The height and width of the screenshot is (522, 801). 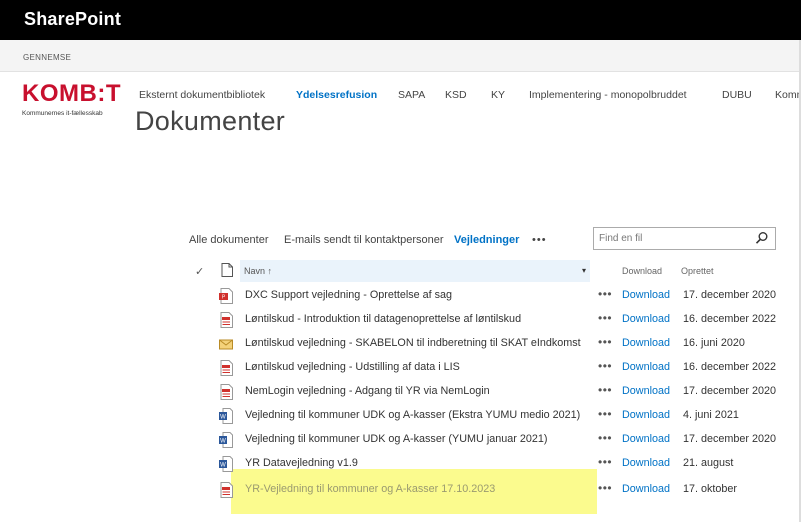 What do you see at coordinates (336, 95) in the screenshot?
I see `nav-item-ydelsesrefusion: Ydelsesrefusion` at bounding box center [336, 95].